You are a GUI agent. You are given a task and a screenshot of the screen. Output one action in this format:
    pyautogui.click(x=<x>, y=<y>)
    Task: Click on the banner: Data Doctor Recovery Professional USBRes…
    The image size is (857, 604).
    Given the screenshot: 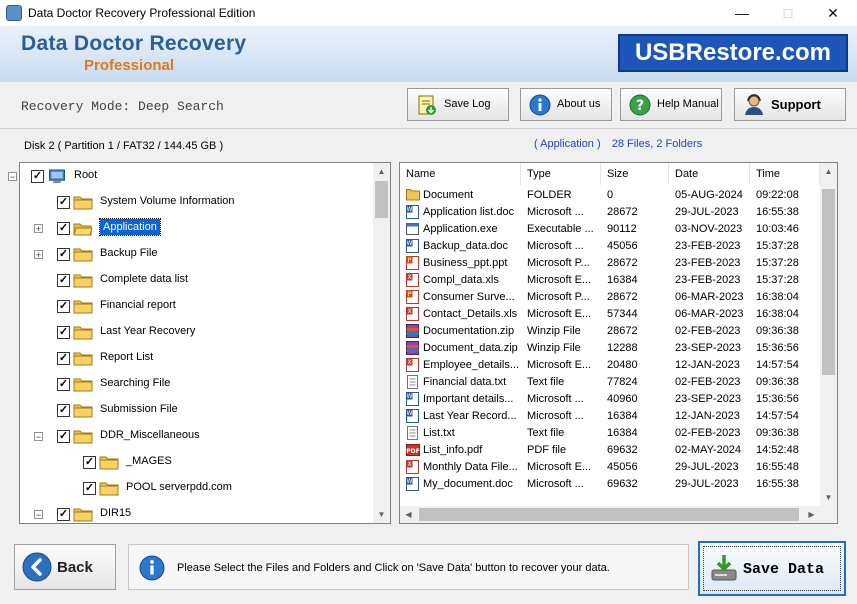 What is the action you would take?
    pyautogui.click(x=428, y=54)
    